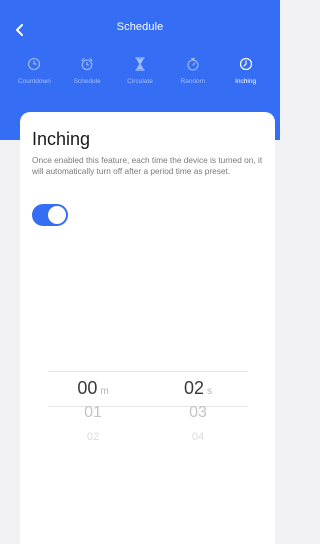 The width and height of the screenshot is (320, 544). What do you see at coordinates (246, 81) in the screenshot?
I see `tab-label: Inching` at bounding box center [246, 81].